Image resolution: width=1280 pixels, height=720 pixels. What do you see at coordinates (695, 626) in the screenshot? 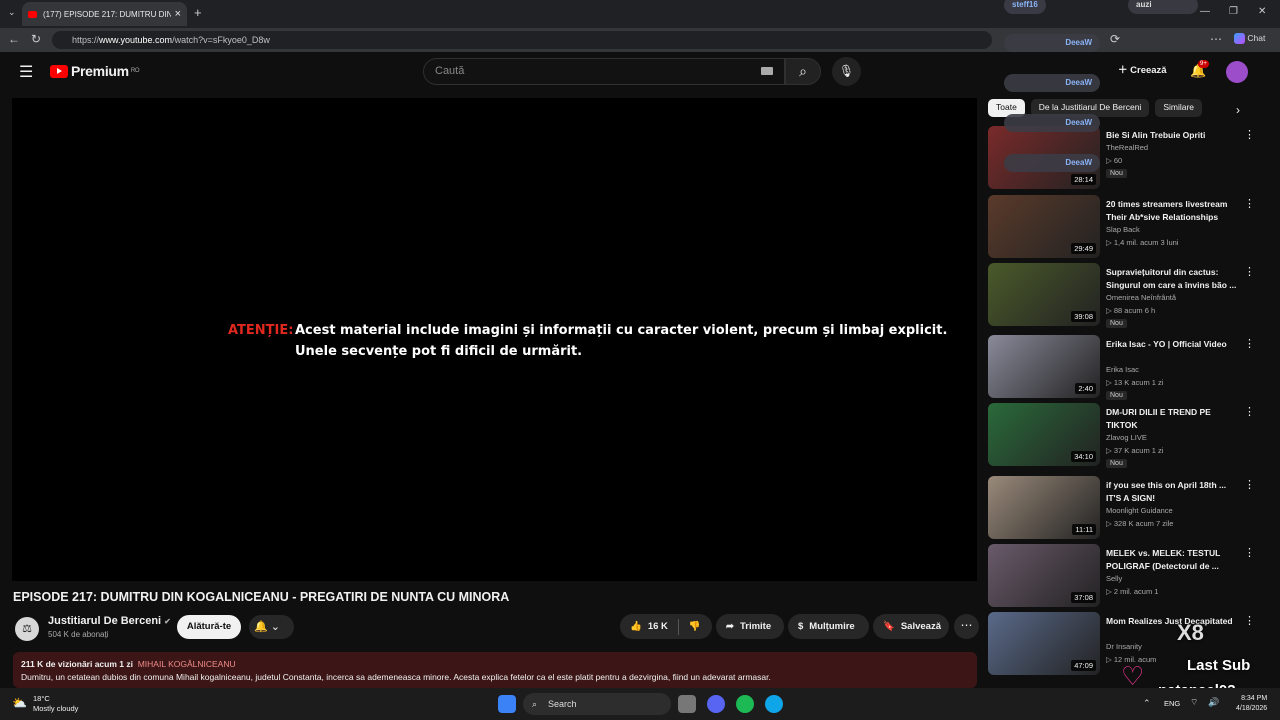
I see `thumbs-down-icon: 👎` at bounding box center [695, 626].